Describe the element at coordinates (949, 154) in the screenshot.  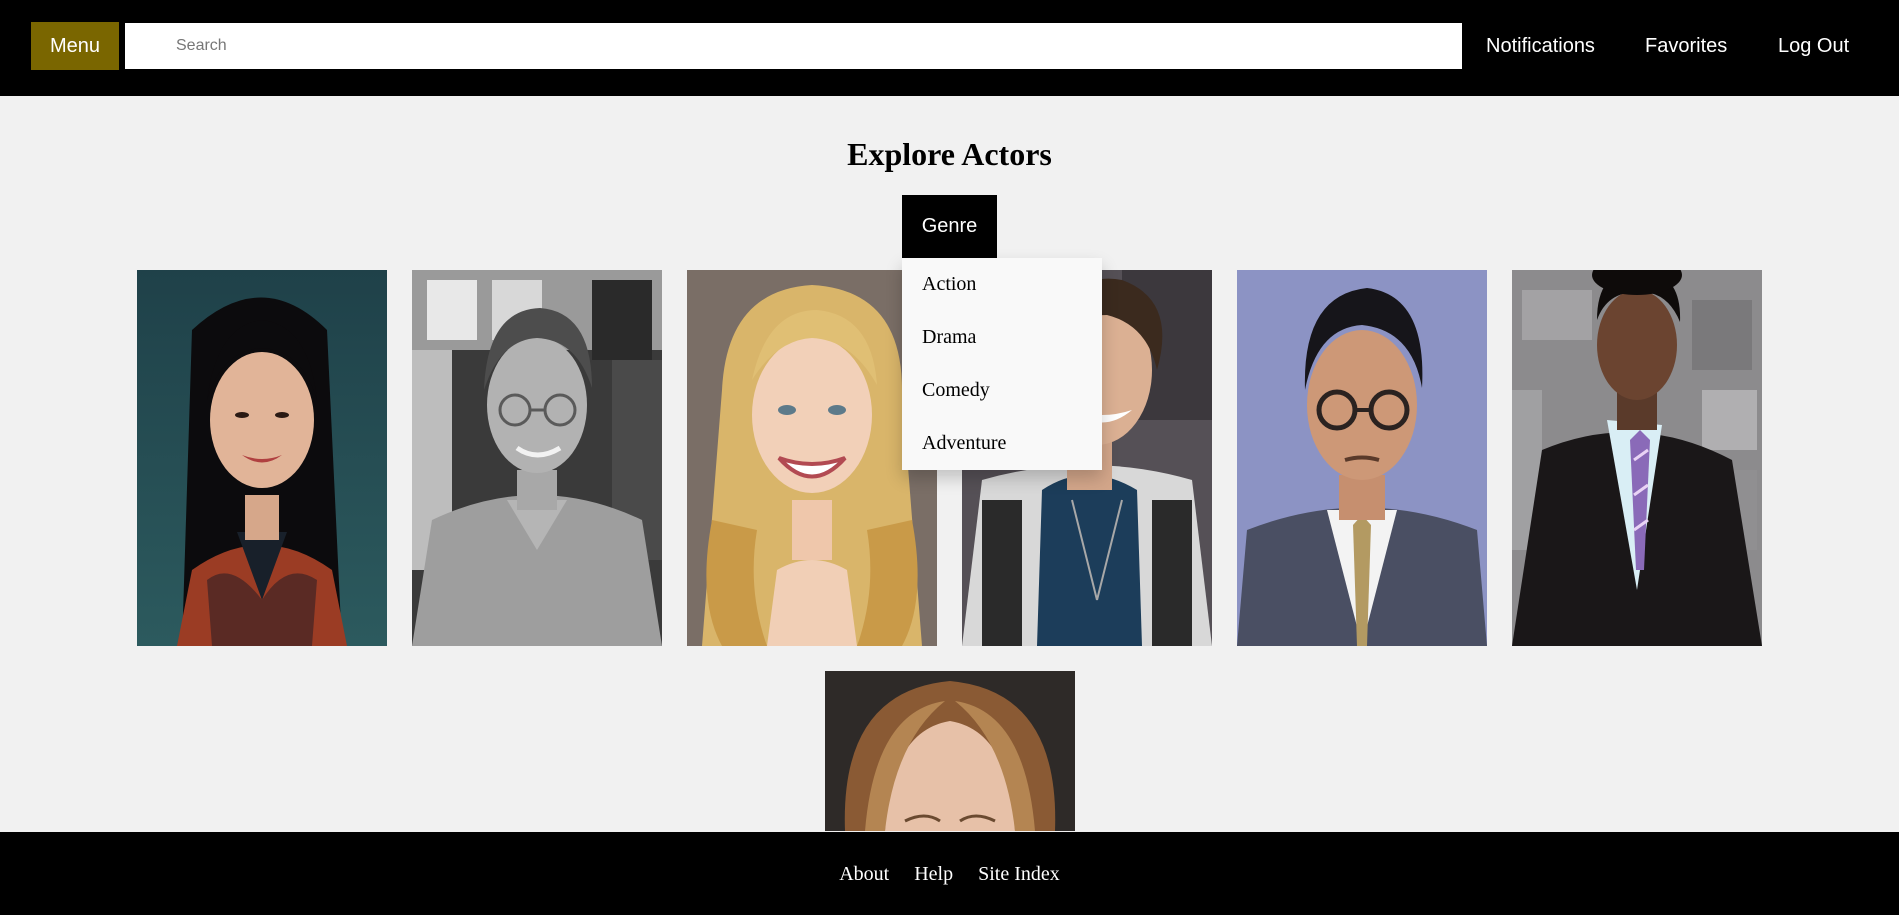
I see `page-title: Explore Actors` at that location.